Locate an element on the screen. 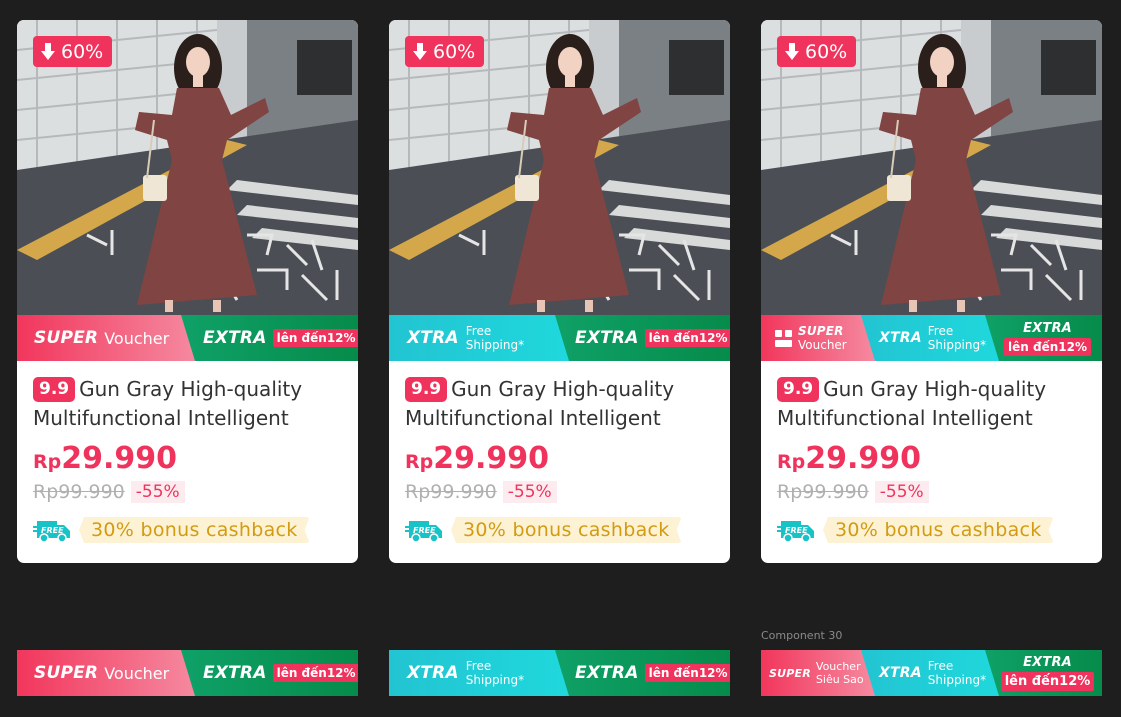 The width and height of the screenshot is (1121, 717). promo-strip: SUPER Voucher EXTRA lên đến12% is located at coordinates (187, 338).